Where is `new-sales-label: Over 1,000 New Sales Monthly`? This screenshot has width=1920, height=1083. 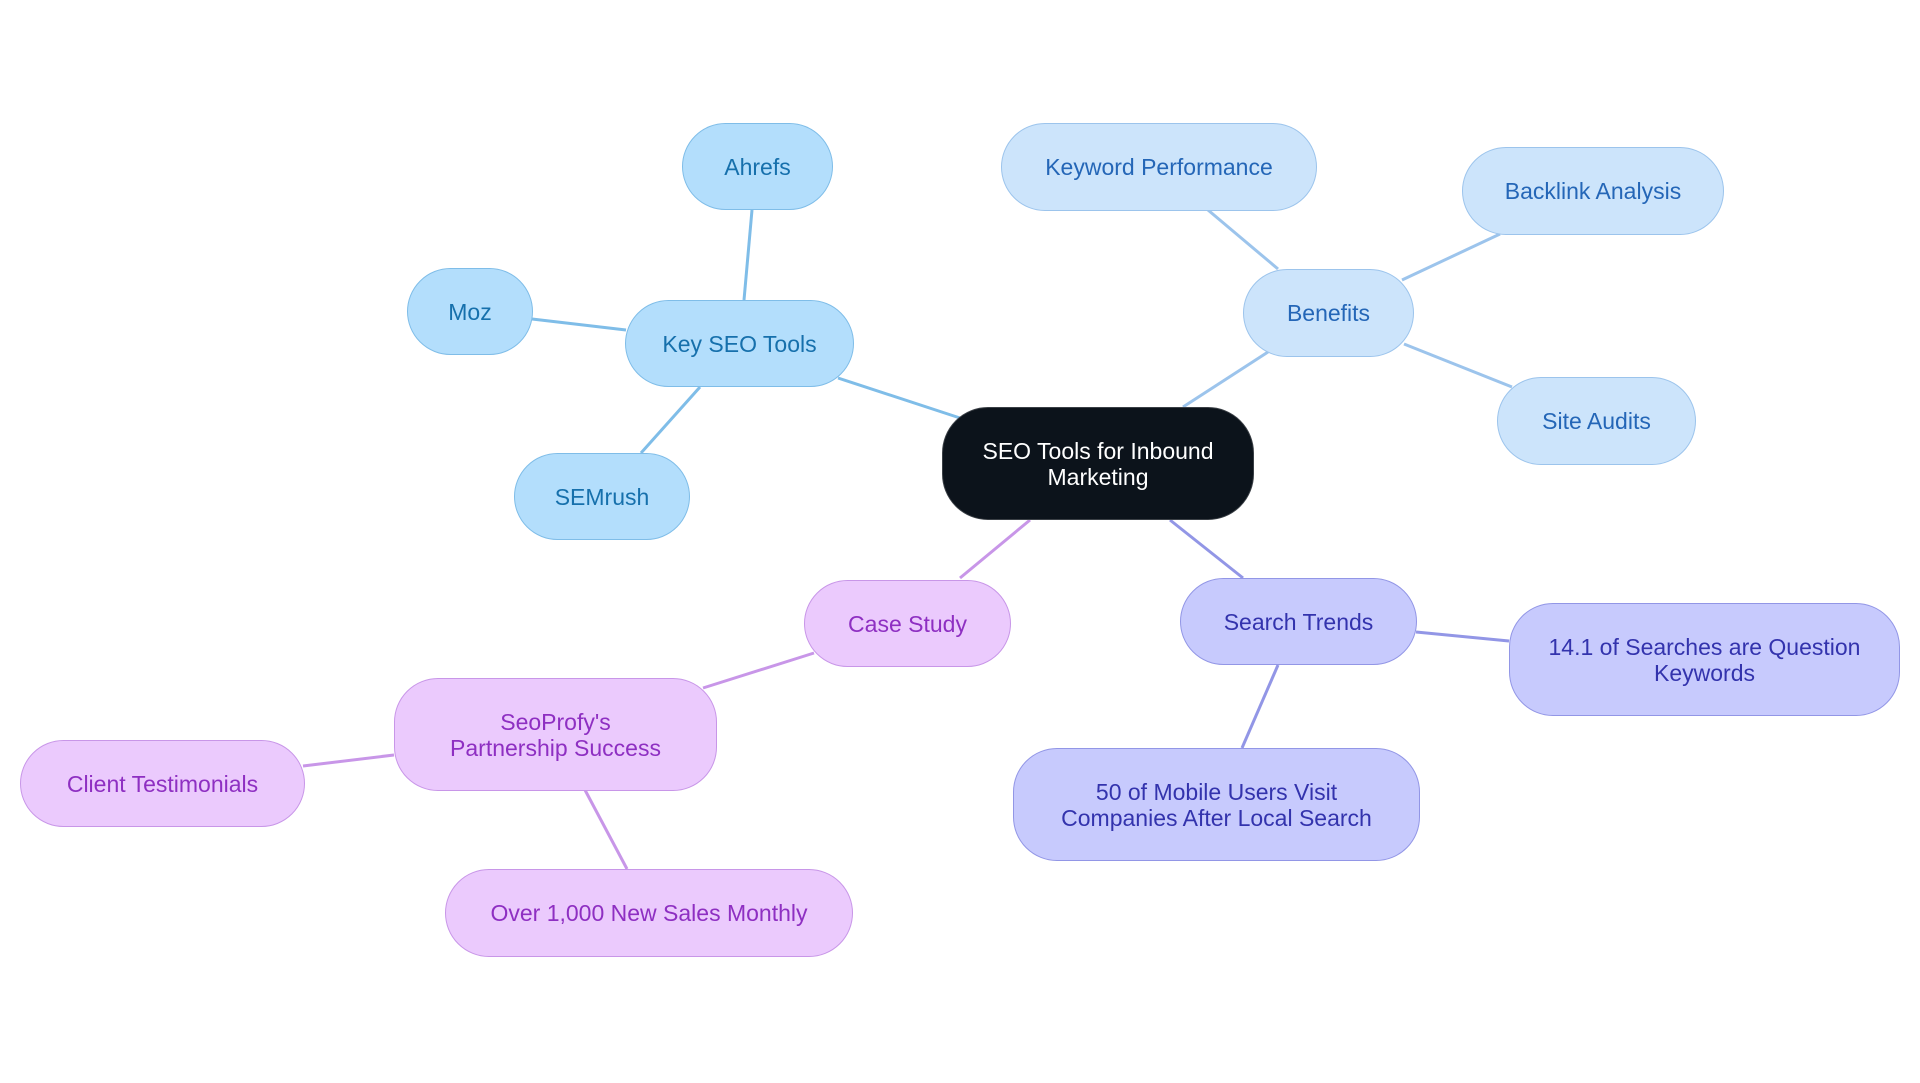
new-sales-label: Over 1,000 New Sales Monthly is located at coordinates (649, 913).